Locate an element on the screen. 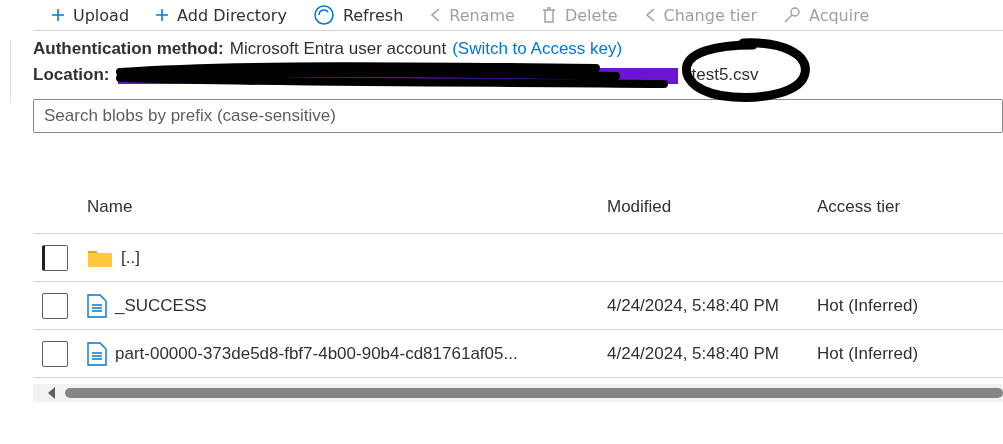 The image size is (1003, 444). column-header: Name is located at coordinates (347, 207).